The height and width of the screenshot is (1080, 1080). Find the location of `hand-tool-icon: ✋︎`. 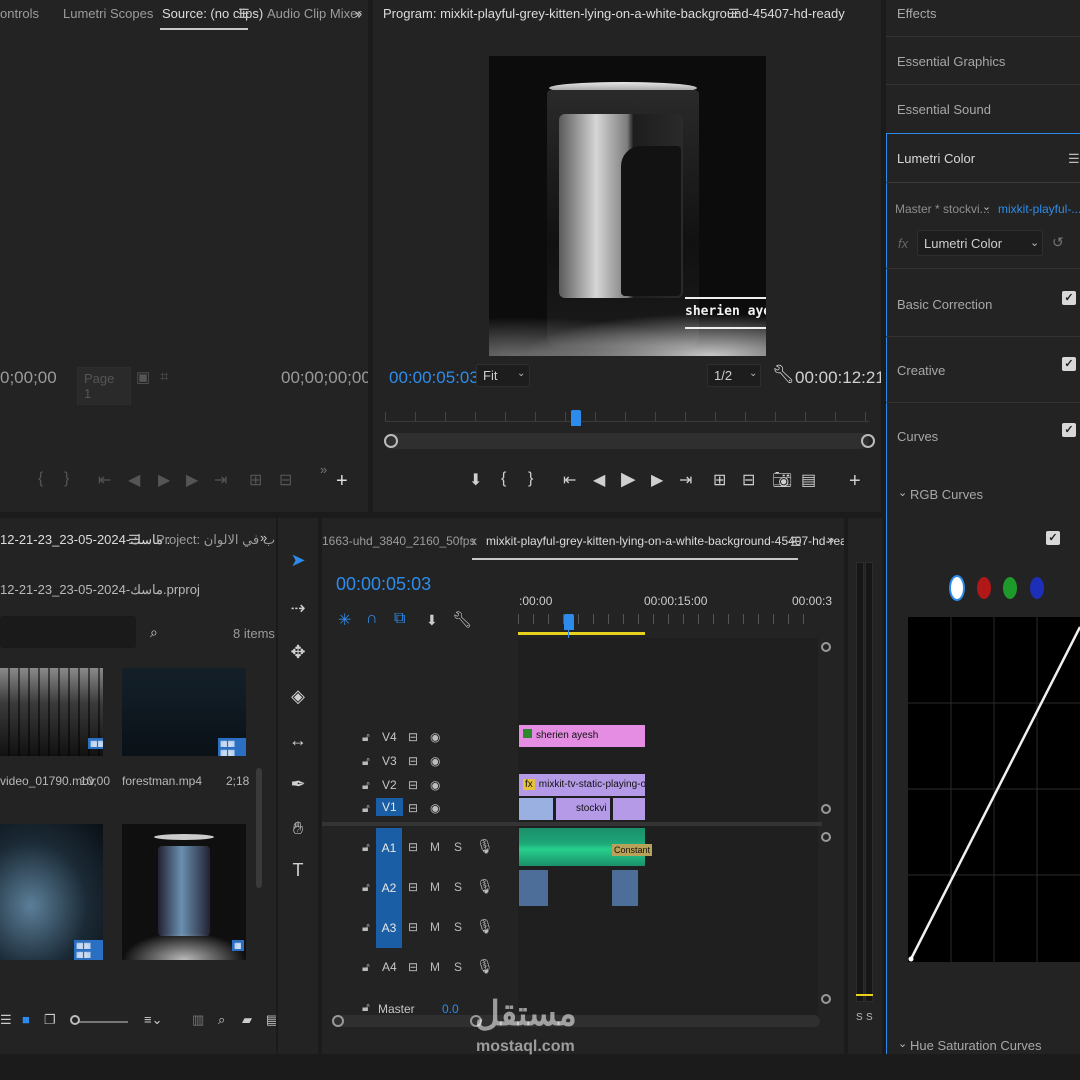

hand-tool-icon: ✋︎ is located at coordinates (298, 828).